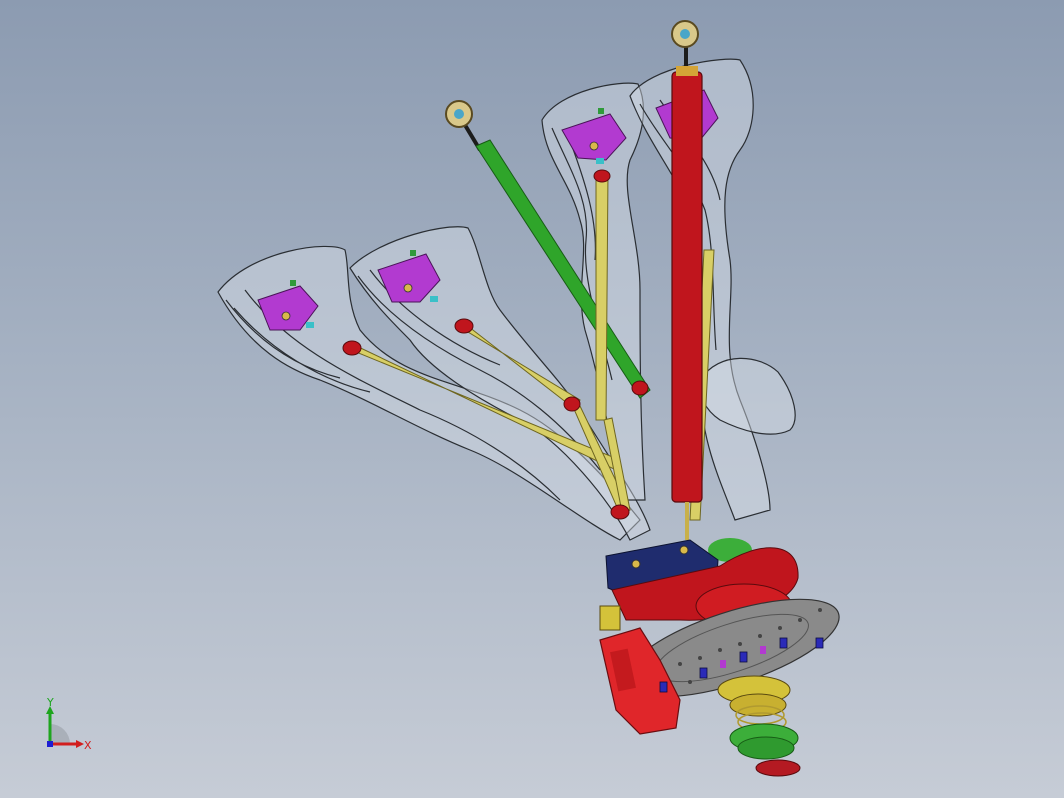 This screenshot has width=1064, height=798. Describe the element at coordinates (88, 745) in the screenshot. I see `triad-x-label: X` at that location.